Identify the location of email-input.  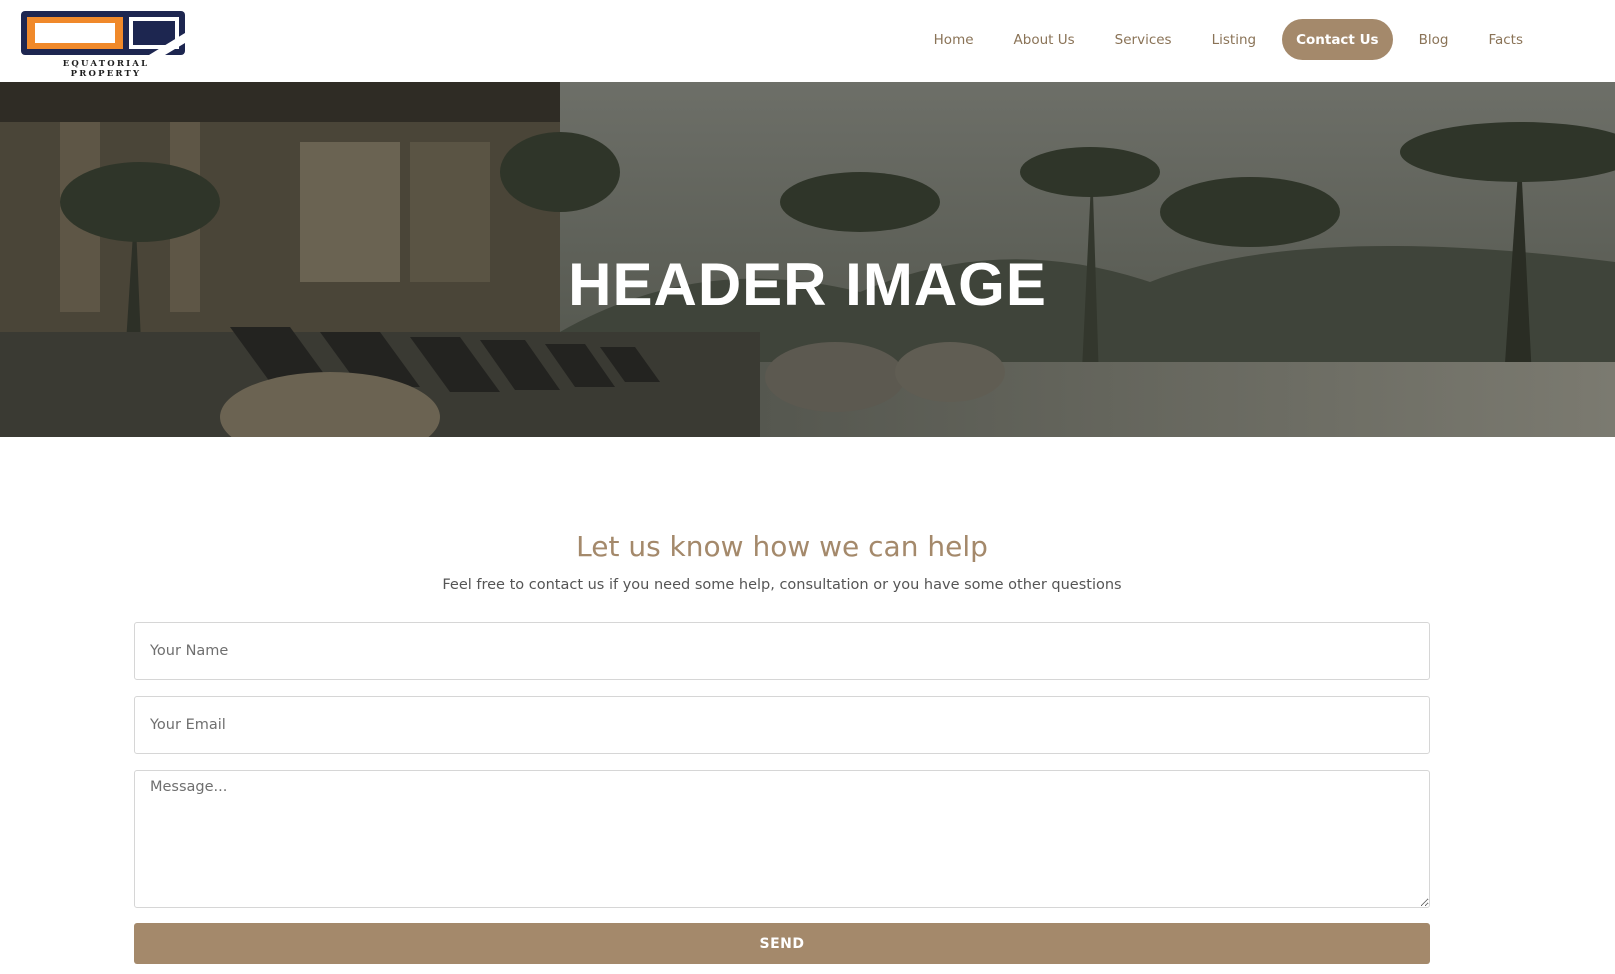
(782, 725).